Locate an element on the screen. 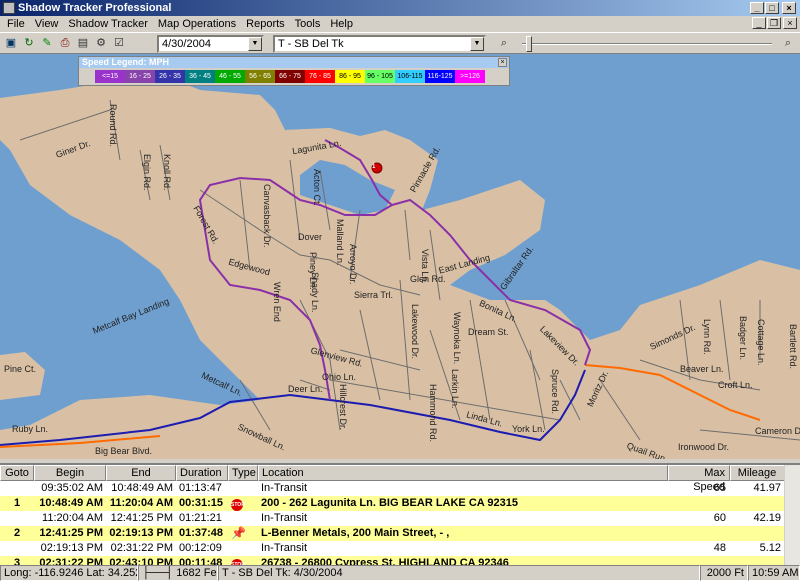 The height and width of the screenshot is (581, 800). map-label: Spruce Rd. is located at coordinates (555, 392).